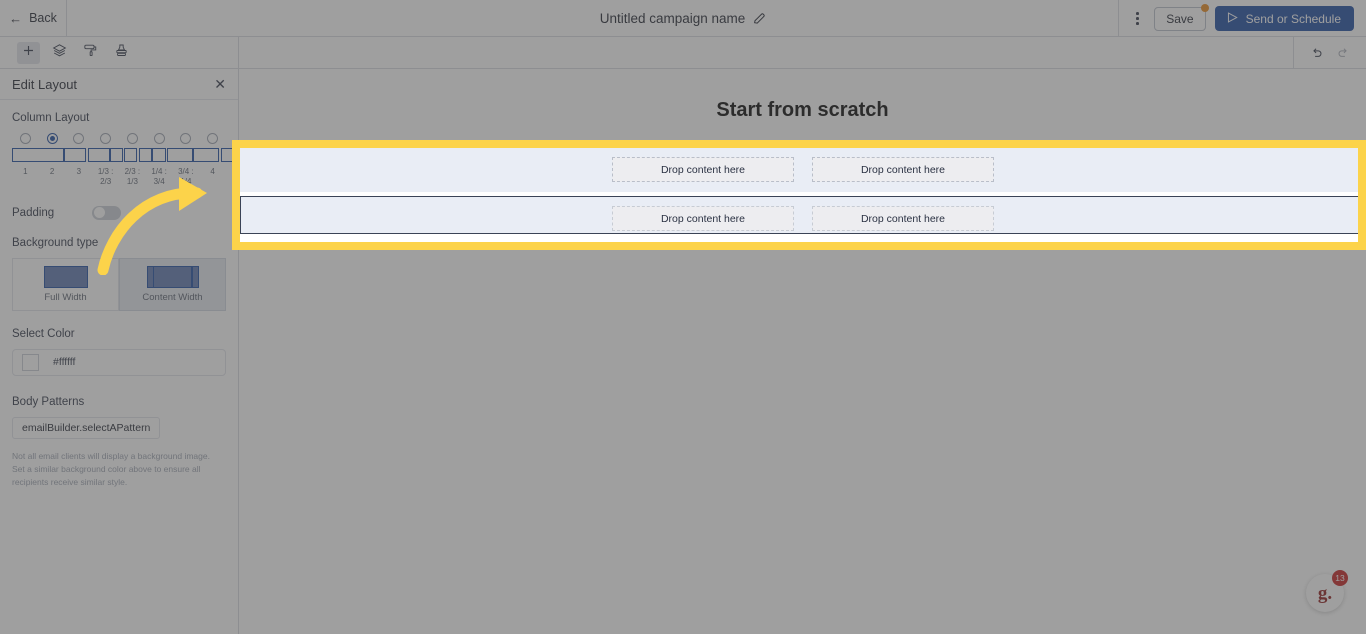 Image resolution: width=1366 pixels, height=634 pixels. What do you see at coordinates (159, 177) in the screenshot?
I see `column-layout-option-label: 1/4 : 3/4` at bounding box center [159, 177].